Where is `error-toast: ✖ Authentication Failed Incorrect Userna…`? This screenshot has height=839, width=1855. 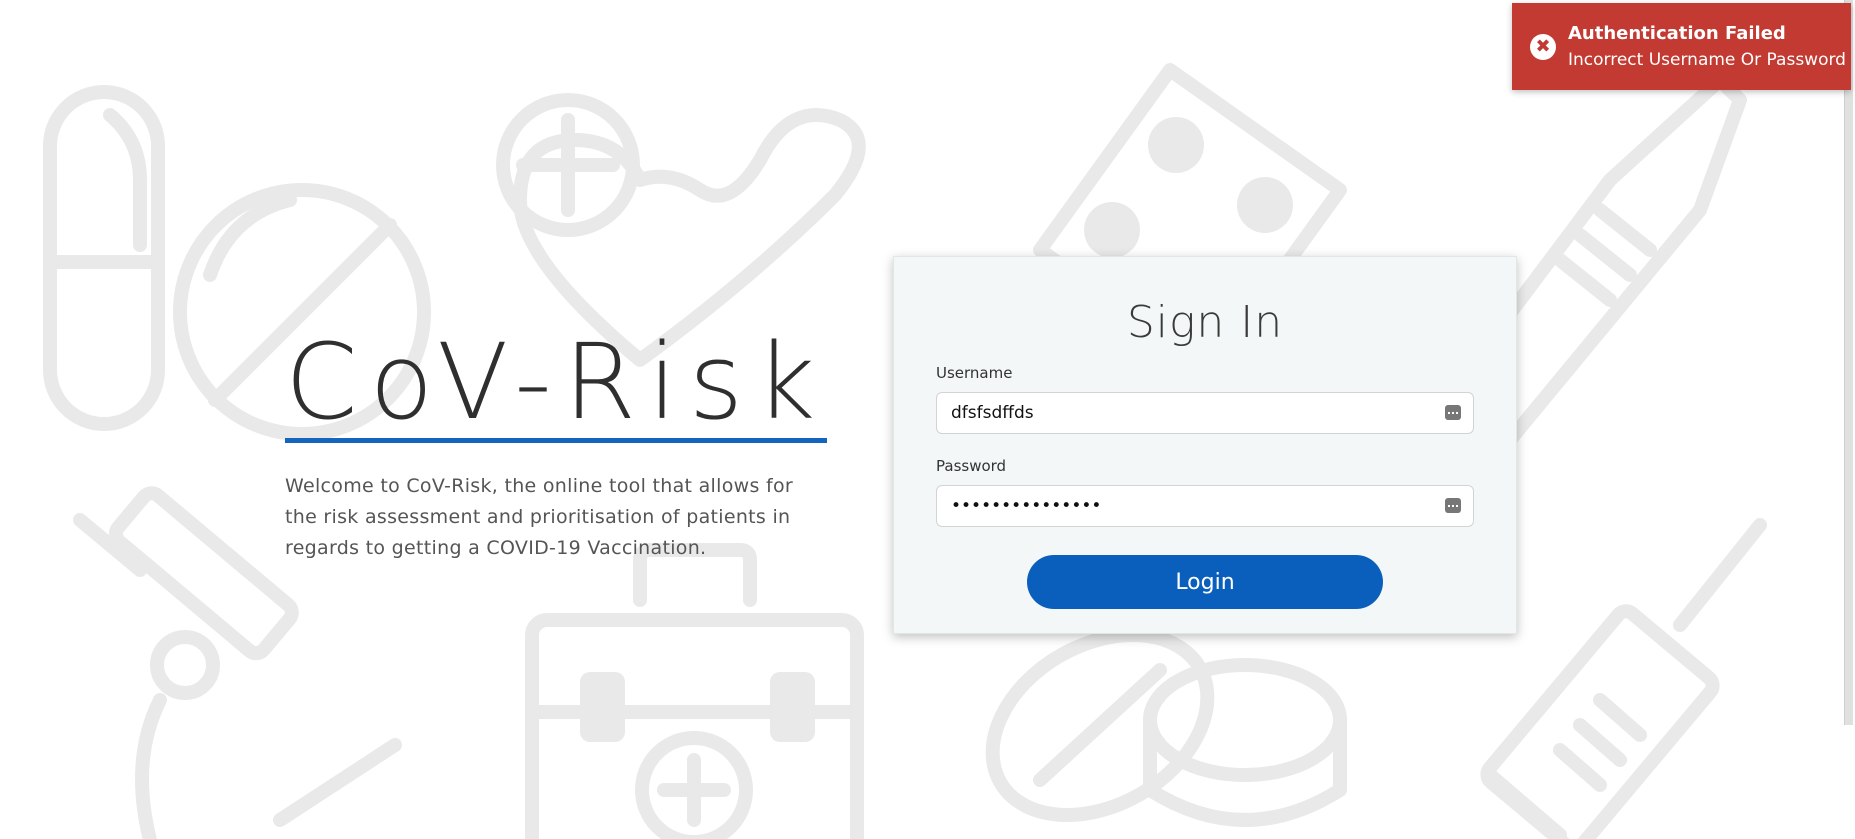 error-toast: ✖ Authentication Failed Incorrect Userna… is located at coordinates (1681, 46).